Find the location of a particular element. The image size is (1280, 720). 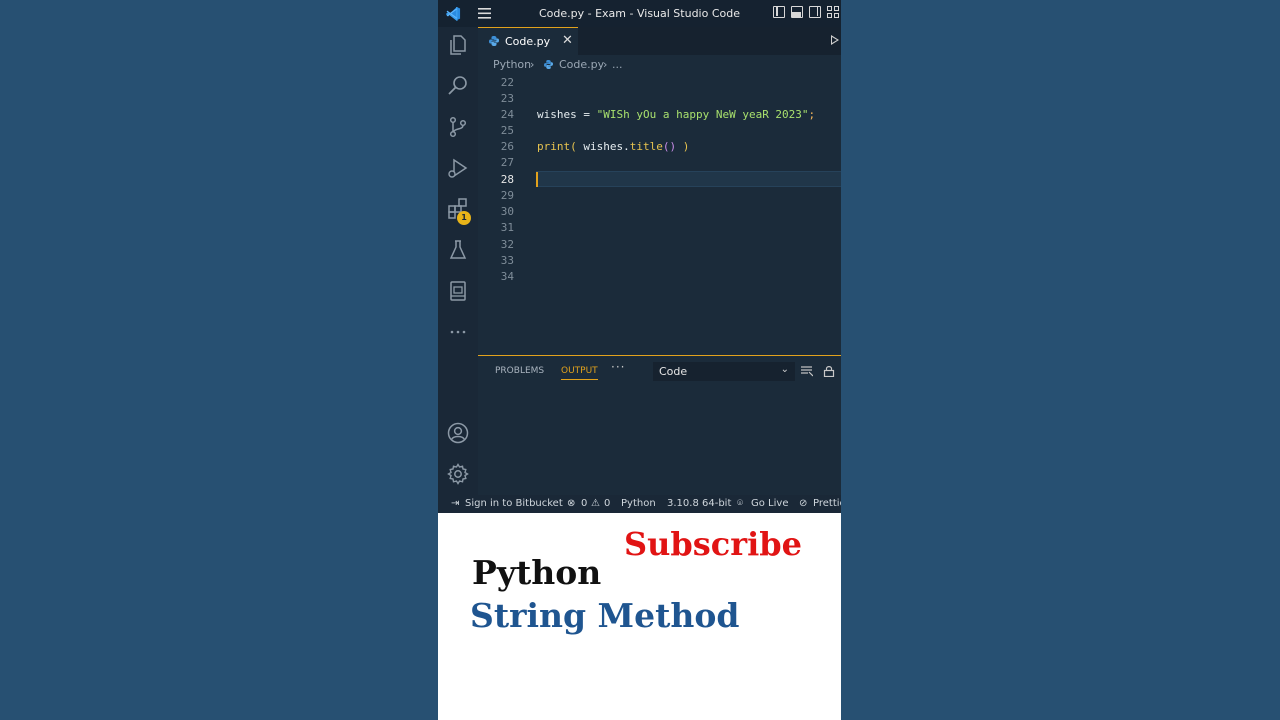

line-number: 22 is located at coordinates (507, 82).